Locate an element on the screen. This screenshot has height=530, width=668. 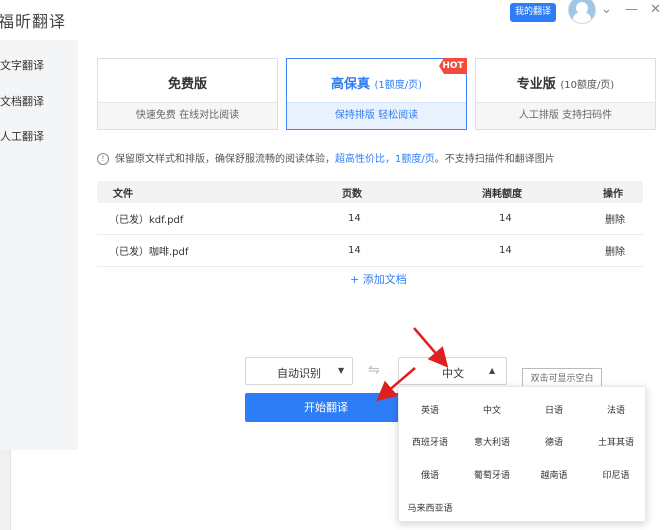
annotation-arrows is located at coordinates (412, 364).